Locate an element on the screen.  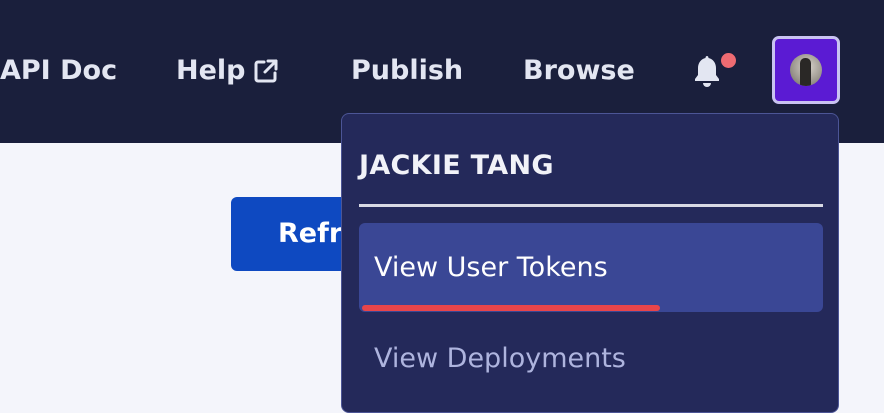
bell-icon is located at coordinates (707, 71).